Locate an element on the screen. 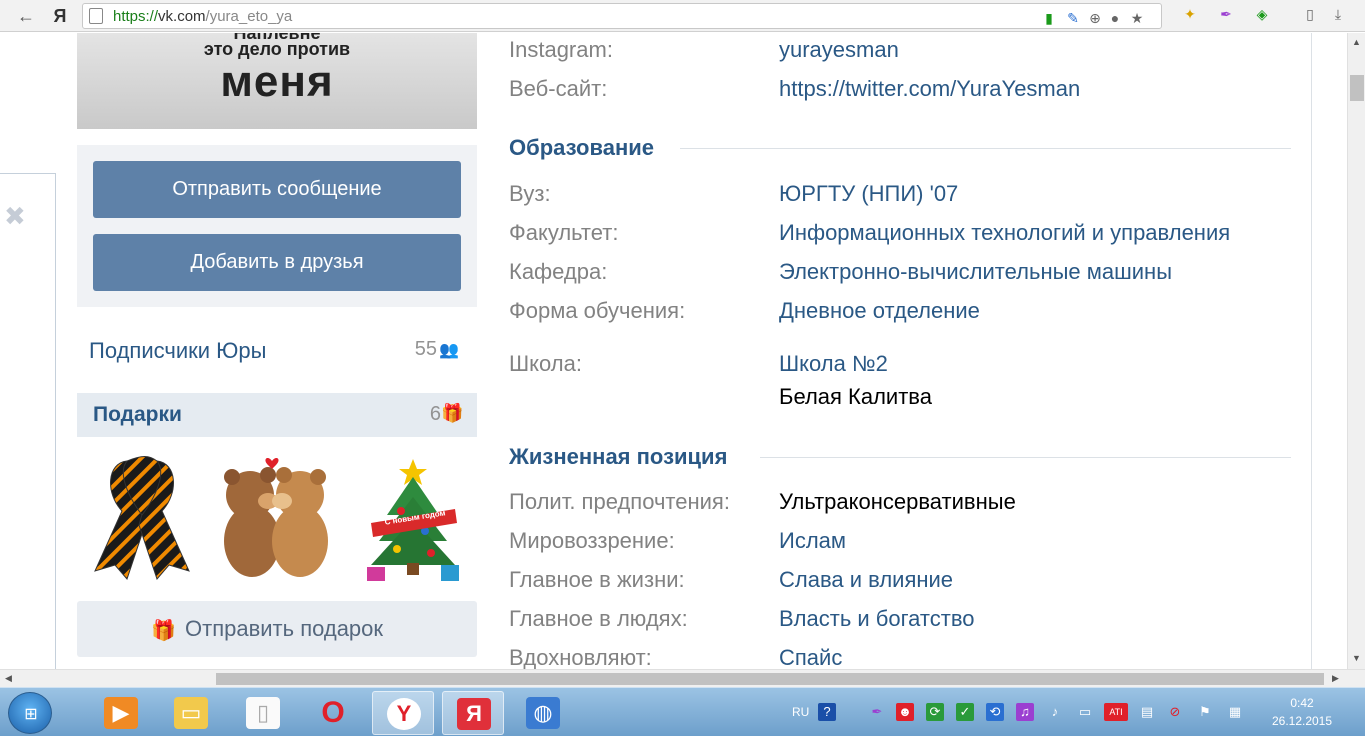 Image resolution: width=1365 pixels, height=736 pixels. clock: 0:42 26.12.2015 is located at coordinates (1302, 712).